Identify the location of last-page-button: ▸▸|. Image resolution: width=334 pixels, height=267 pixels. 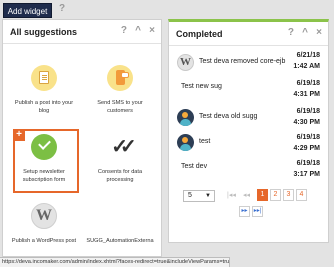
(257, 211).